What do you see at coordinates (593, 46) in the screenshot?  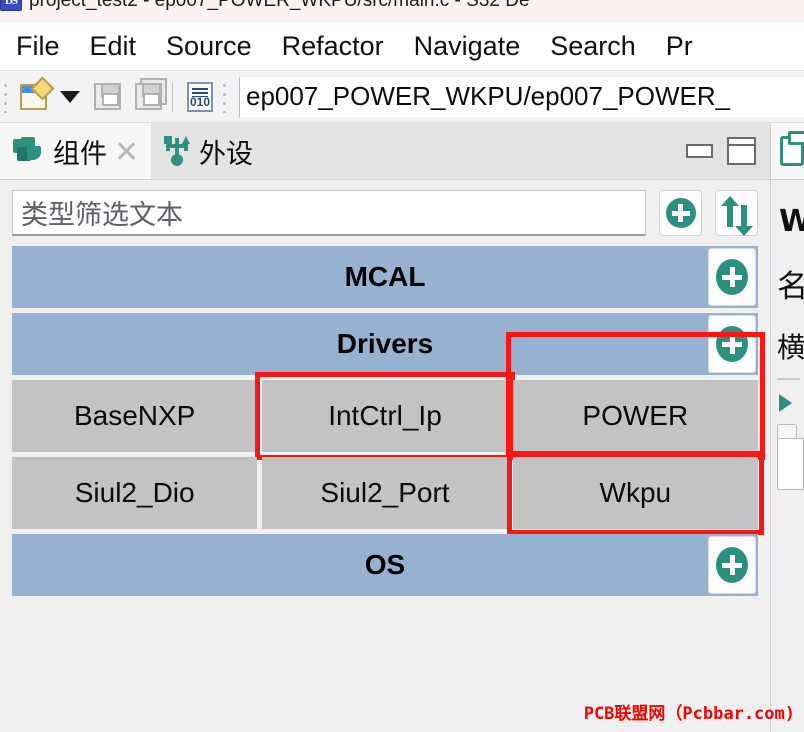 I see `menu-item-search: Search` at bounding box center [593, 46].